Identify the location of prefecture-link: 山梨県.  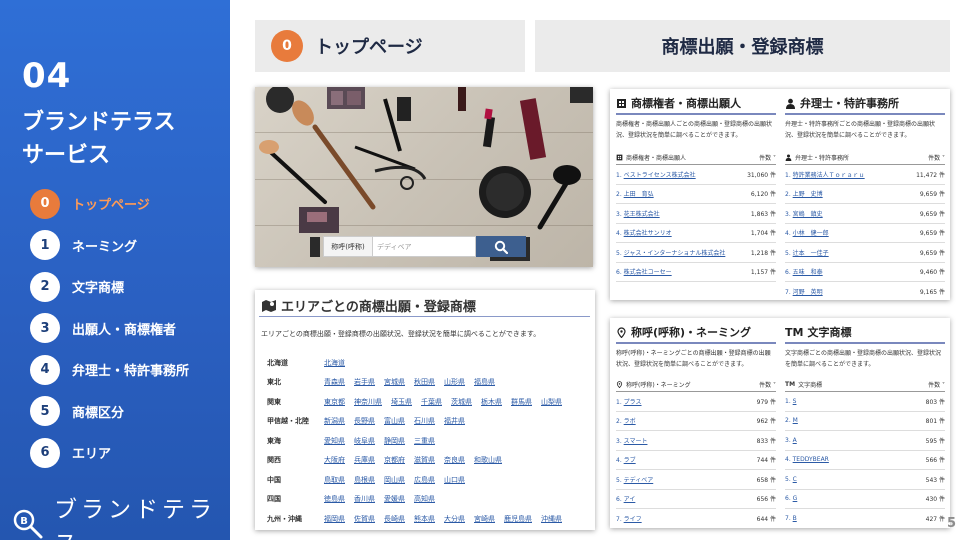
(551, 402).